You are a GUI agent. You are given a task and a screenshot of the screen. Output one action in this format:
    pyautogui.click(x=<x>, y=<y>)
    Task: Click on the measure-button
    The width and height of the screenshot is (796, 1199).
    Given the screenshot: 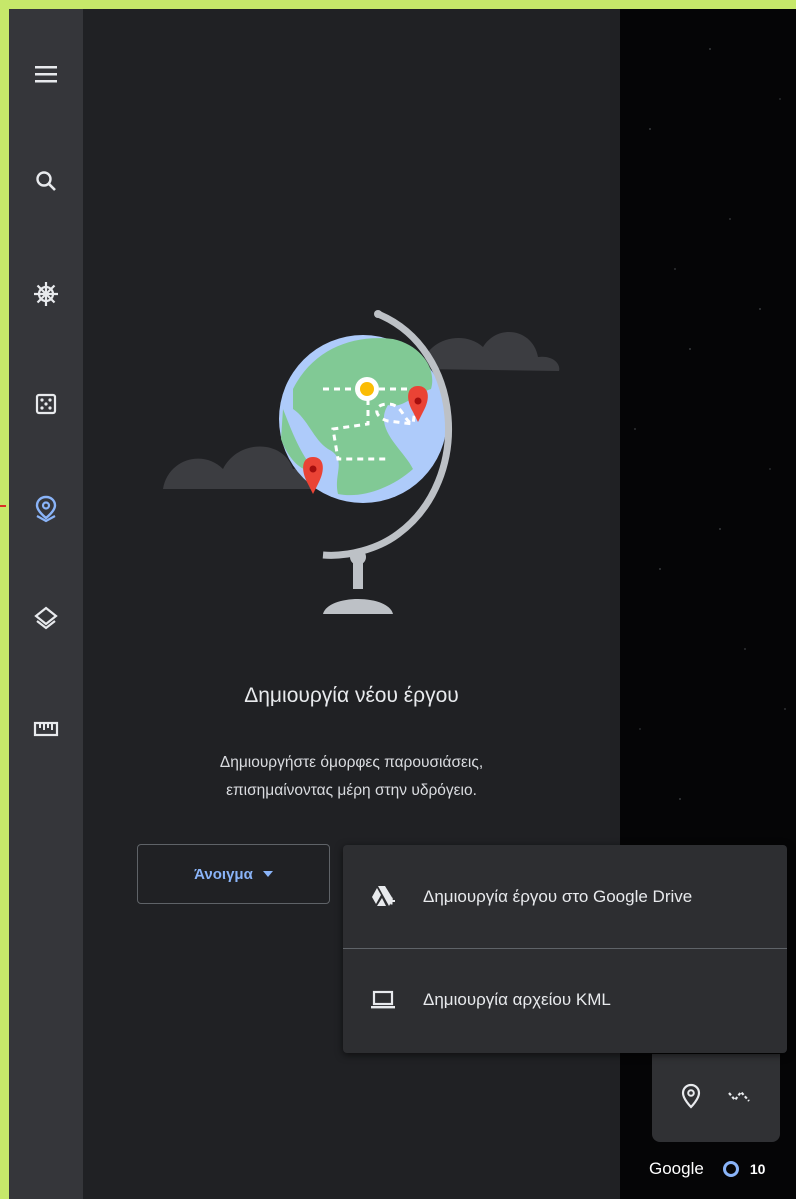 What is the action you would take?
    pyautogui.click(x=46, y=729)
    